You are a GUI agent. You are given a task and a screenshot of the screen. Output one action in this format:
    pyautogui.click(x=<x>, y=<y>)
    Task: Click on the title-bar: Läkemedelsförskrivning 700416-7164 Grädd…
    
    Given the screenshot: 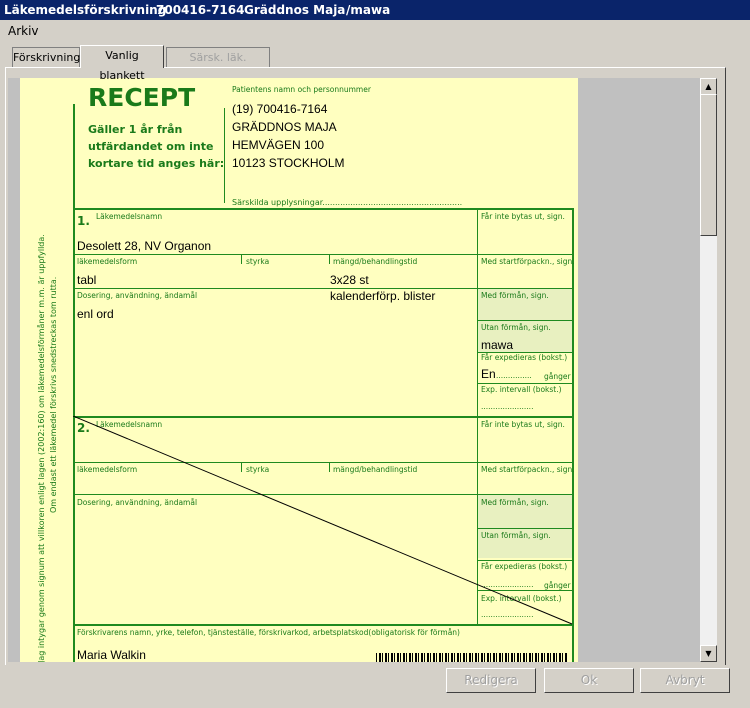 What is the action you would take?
    pyautogui.click(x=375, y=10)
    